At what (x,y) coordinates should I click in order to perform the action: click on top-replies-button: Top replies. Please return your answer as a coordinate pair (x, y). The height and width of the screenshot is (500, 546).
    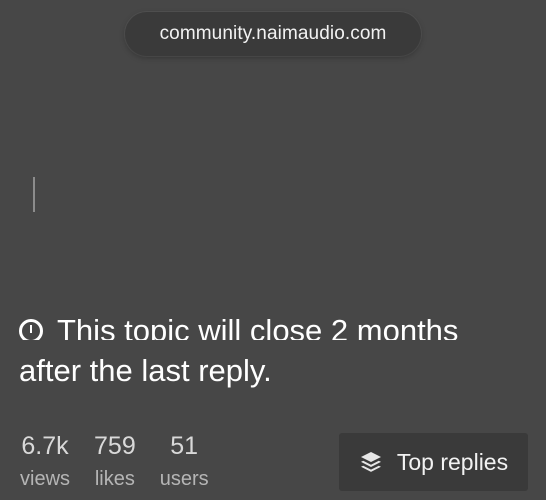
    Looking at the image, I should click on (433, 462).